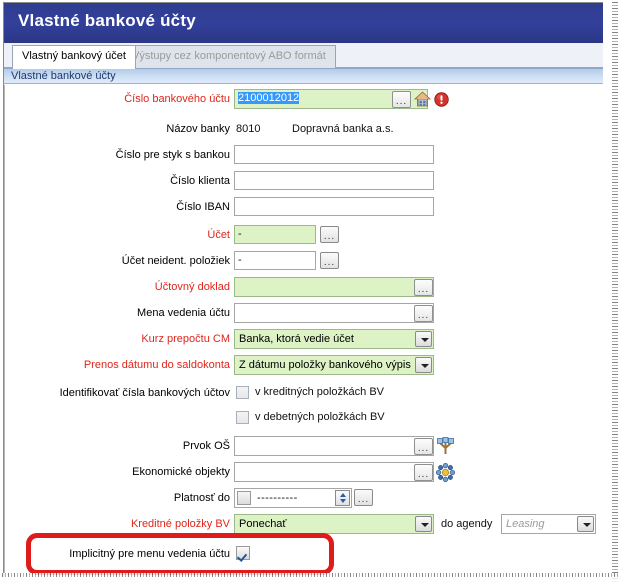 The height and width of the screenshot is (584, 618). What do you see at coordinates (185, 339) in the screenshot?
I see `label-fx-rate: Kurz prepočtu CM` at bounding box center [185, 339].